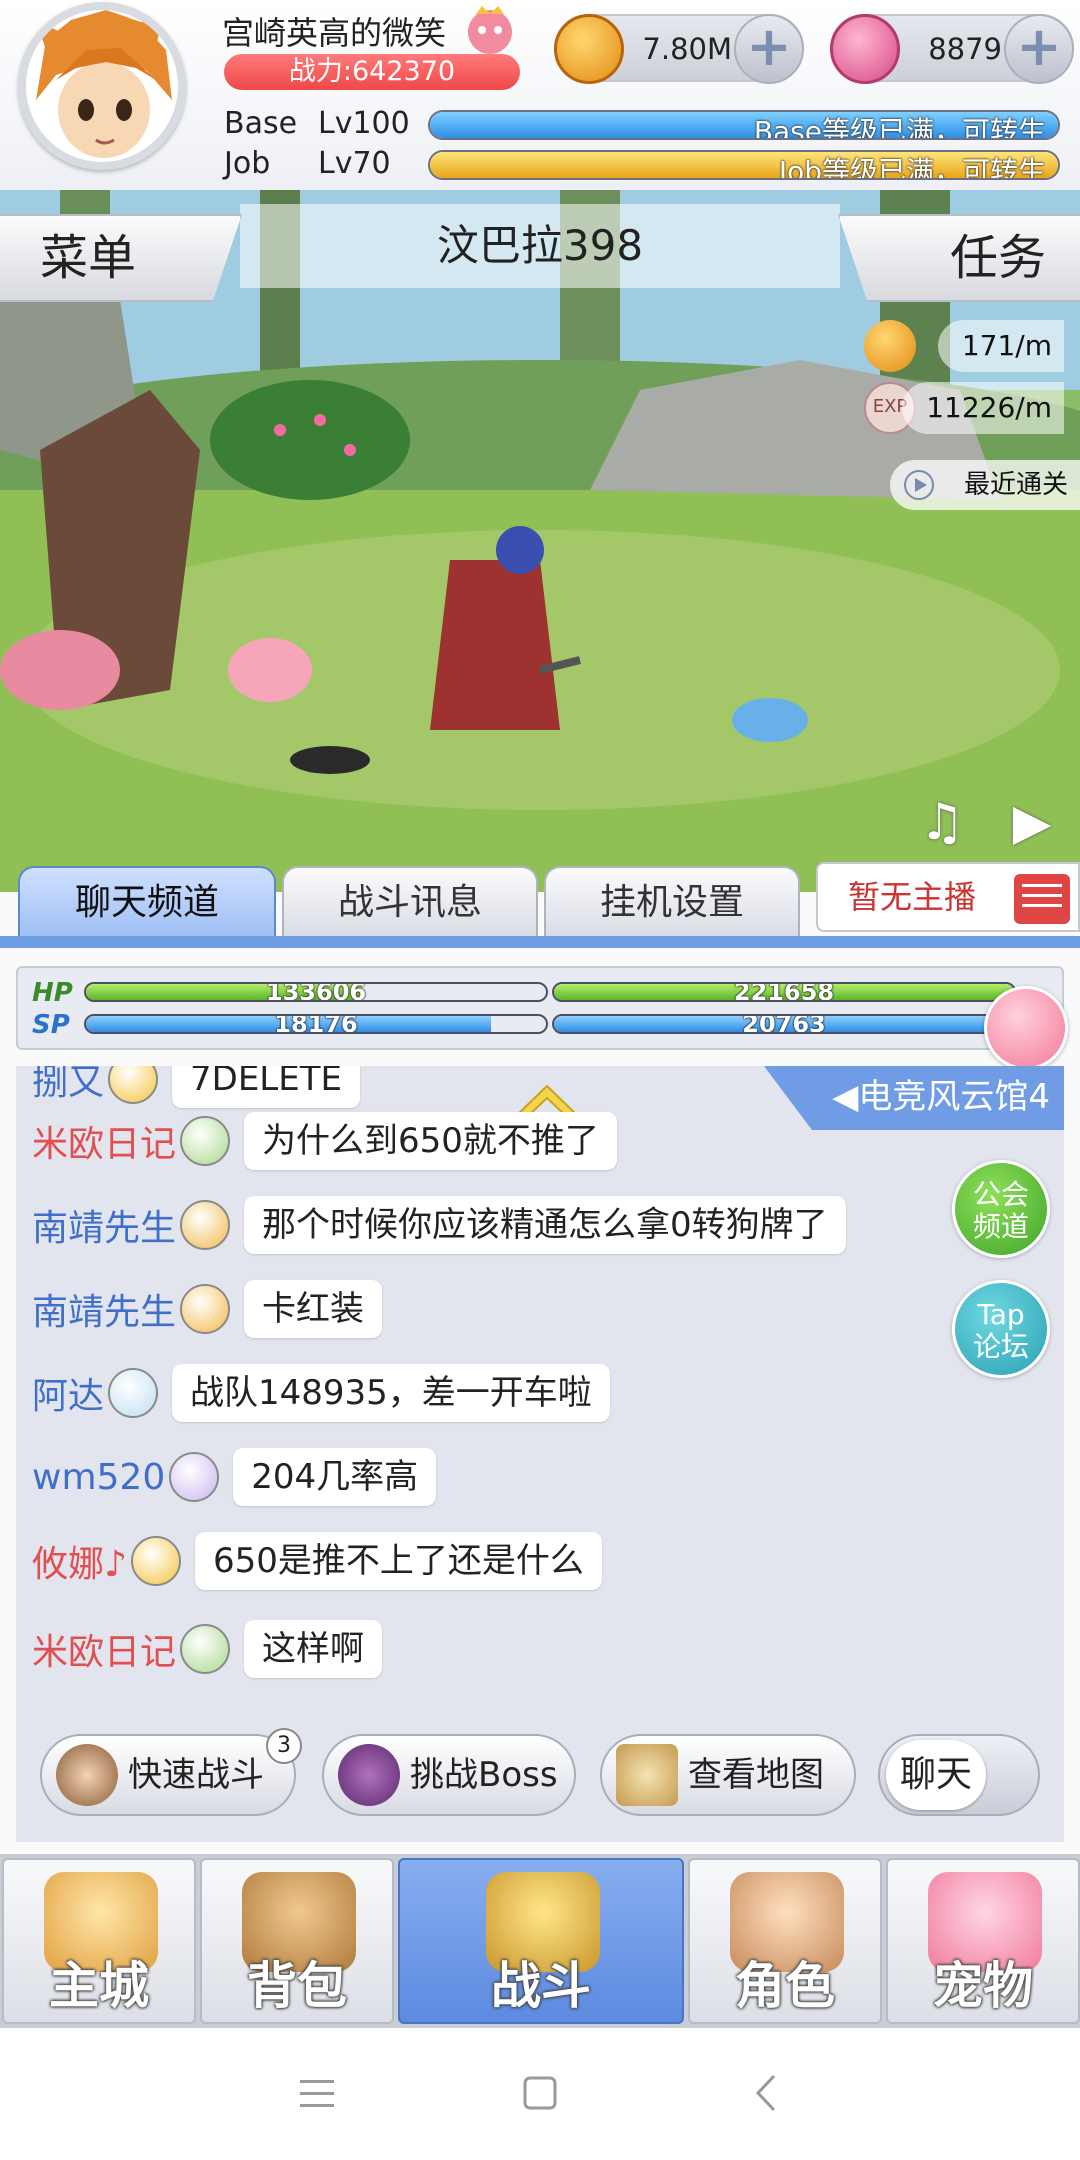 The height and width of the screenshot is (2160, 1080). I want to click on player-name: 宫崎英高的微笑, so click(334, 33).